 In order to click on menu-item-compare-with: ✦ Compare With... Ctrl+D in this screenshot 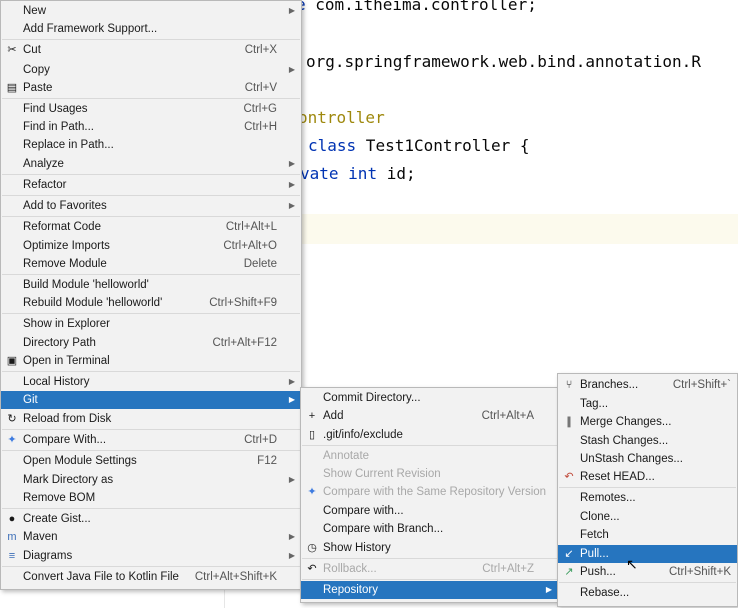, I will do `click(151, 440)`.